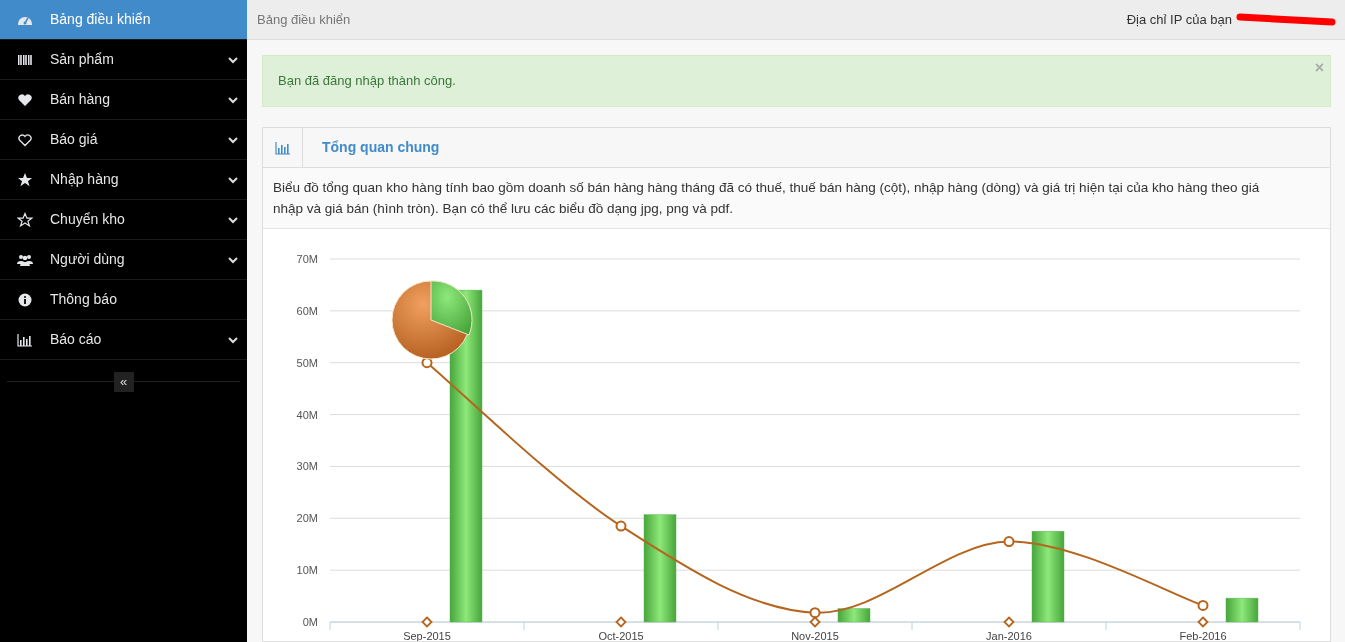 The width and height of the screenshot is (1345, 642). Describe the element at coordinates (82, 59) in the screenshot. I see `sidebar-label: Sản phẩm` at that location.